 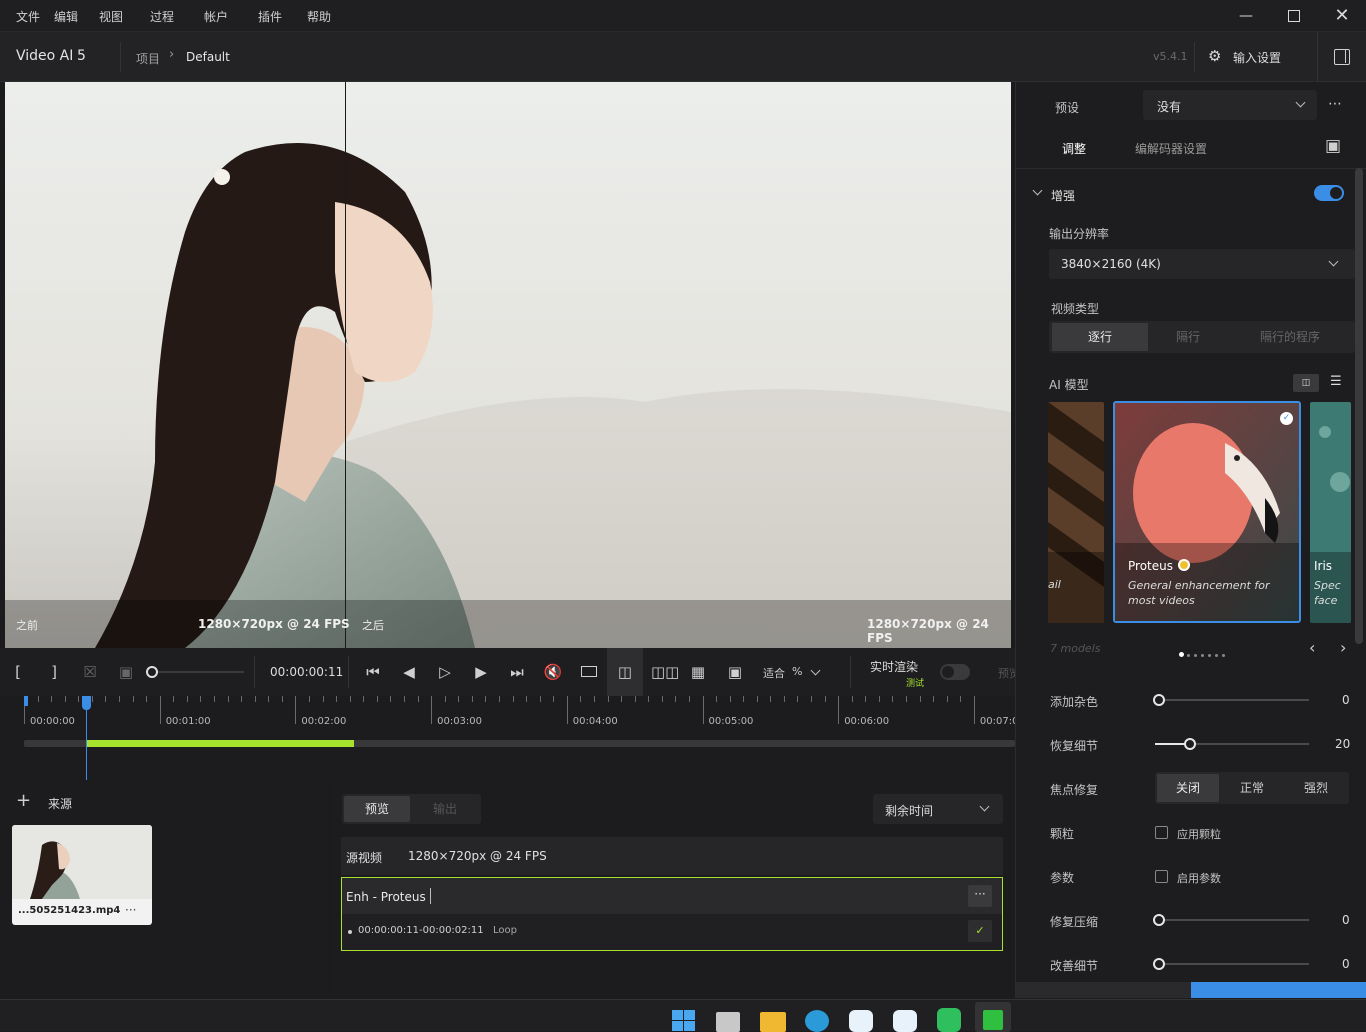 I want to click on skip-start-icon: ⏮, so click(x=373, y=672).